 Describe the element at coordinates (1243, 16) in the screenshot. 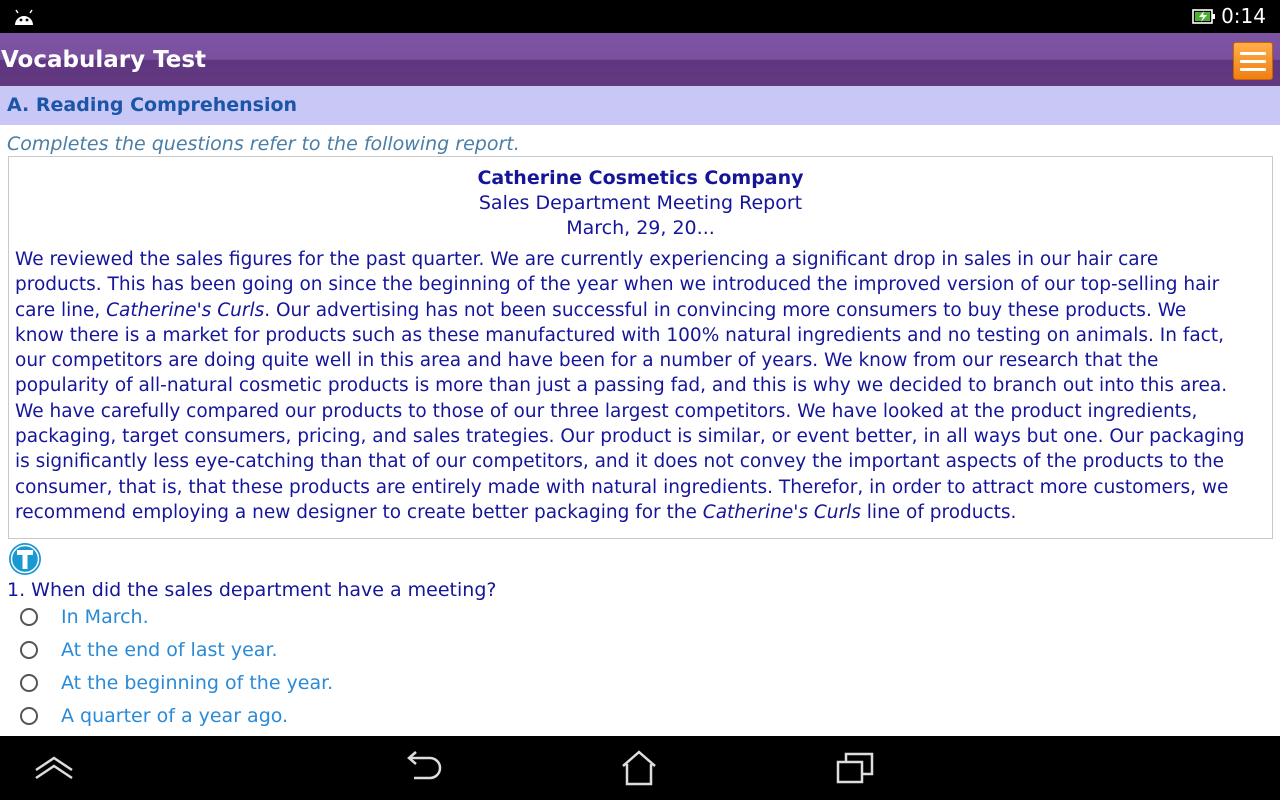

I see `status-time: 0:14` at that location.